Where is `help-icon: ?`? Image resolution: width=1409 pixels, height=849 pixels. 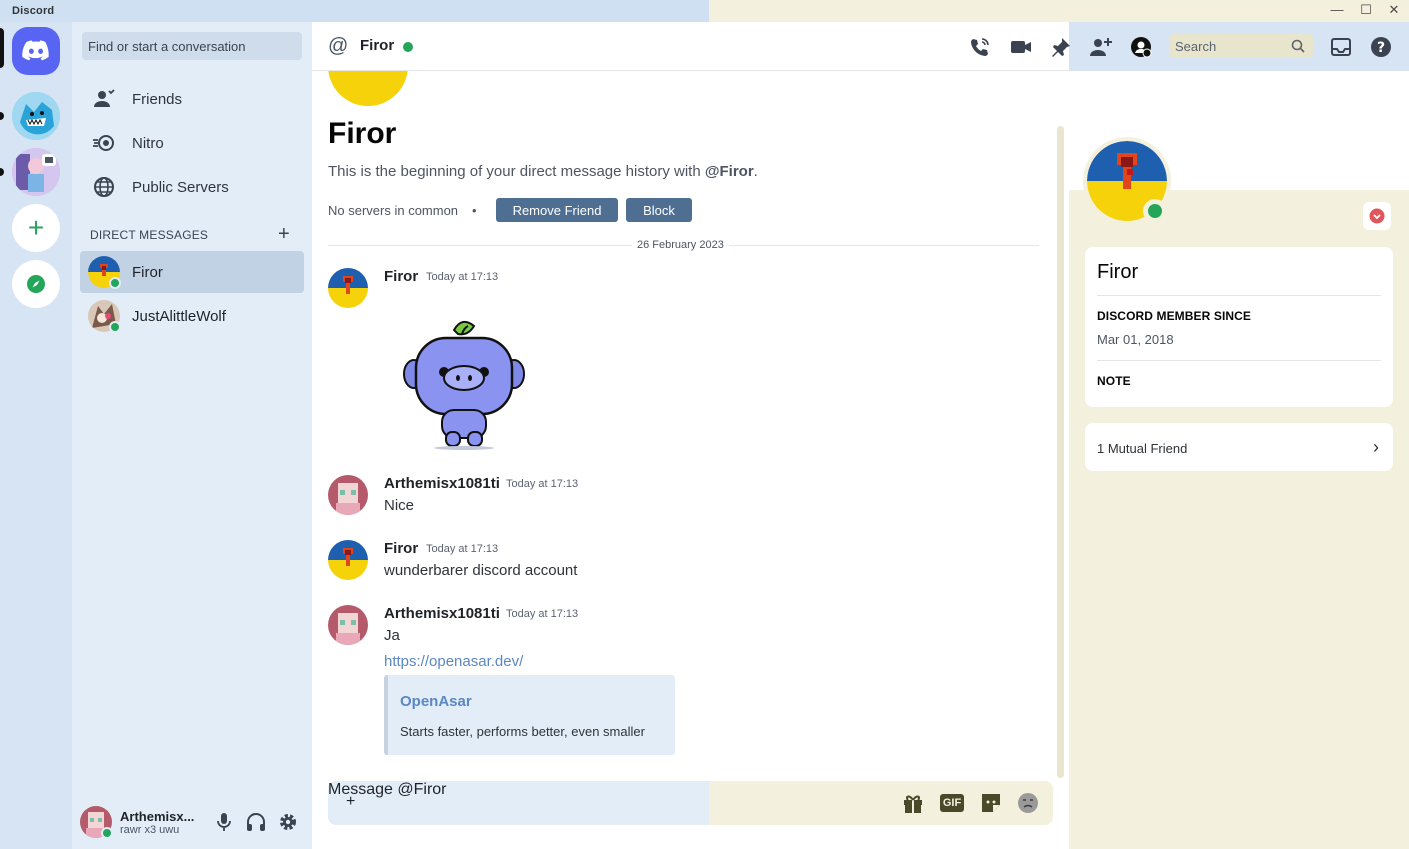 help-icon: ? is located at coordinates (1381, 47).